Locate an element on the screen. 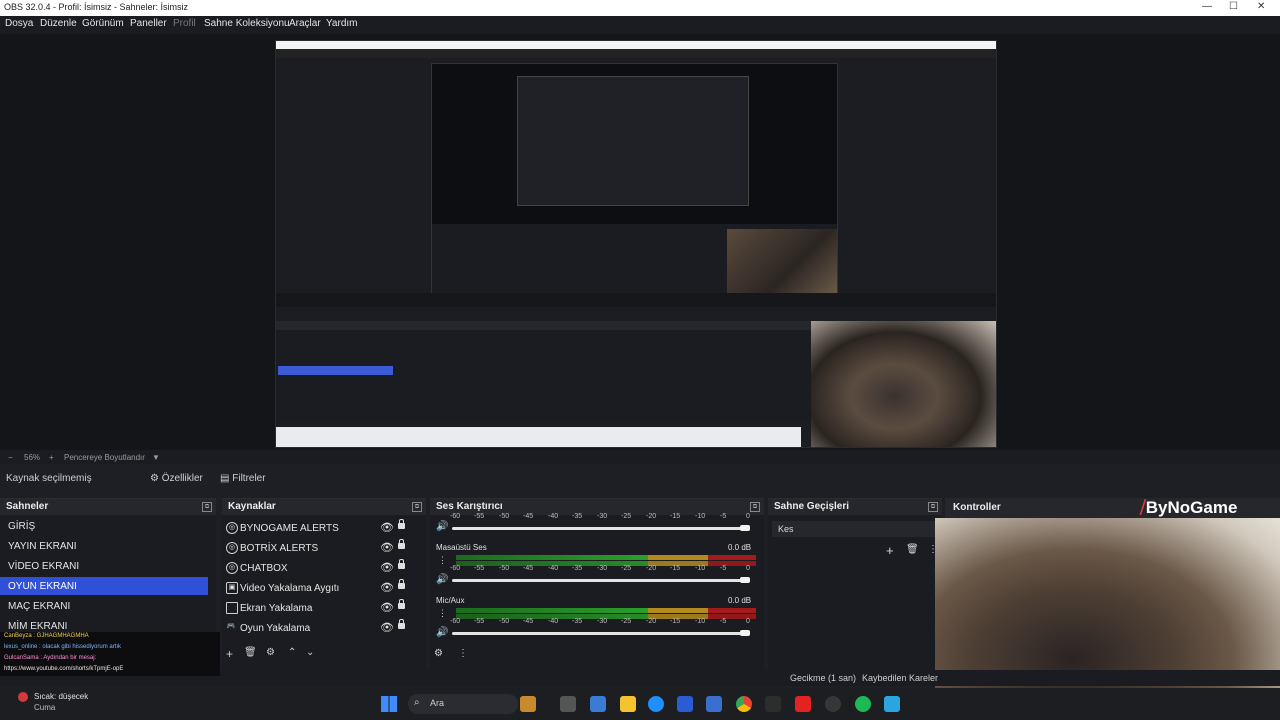 The height and width of the screenshot is (720, 1280). file-explorer-icon is located at coordinates (628, 704).